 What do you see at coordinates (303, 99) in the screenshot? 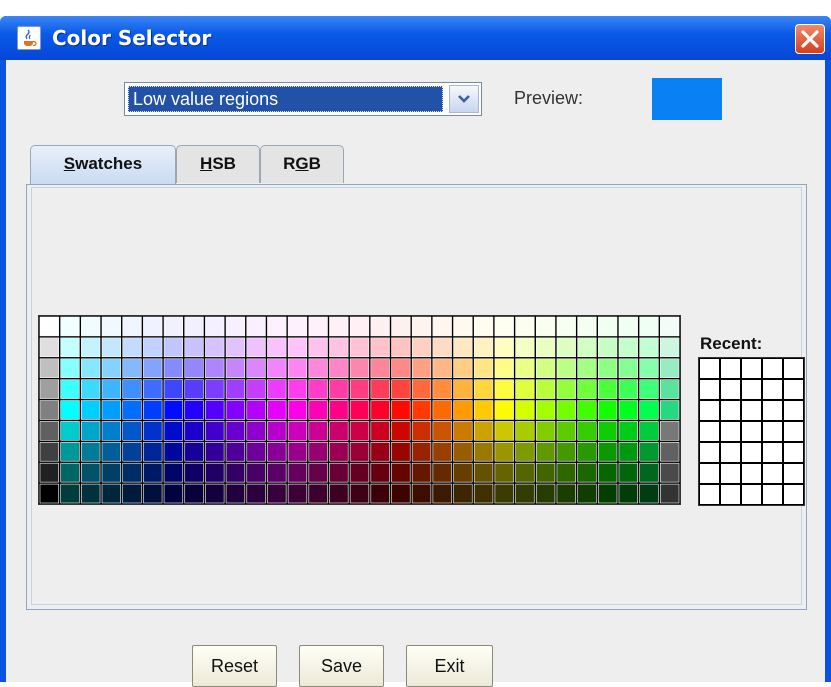
I see `region-select: Low value regions` at bounding box center [303, 99].